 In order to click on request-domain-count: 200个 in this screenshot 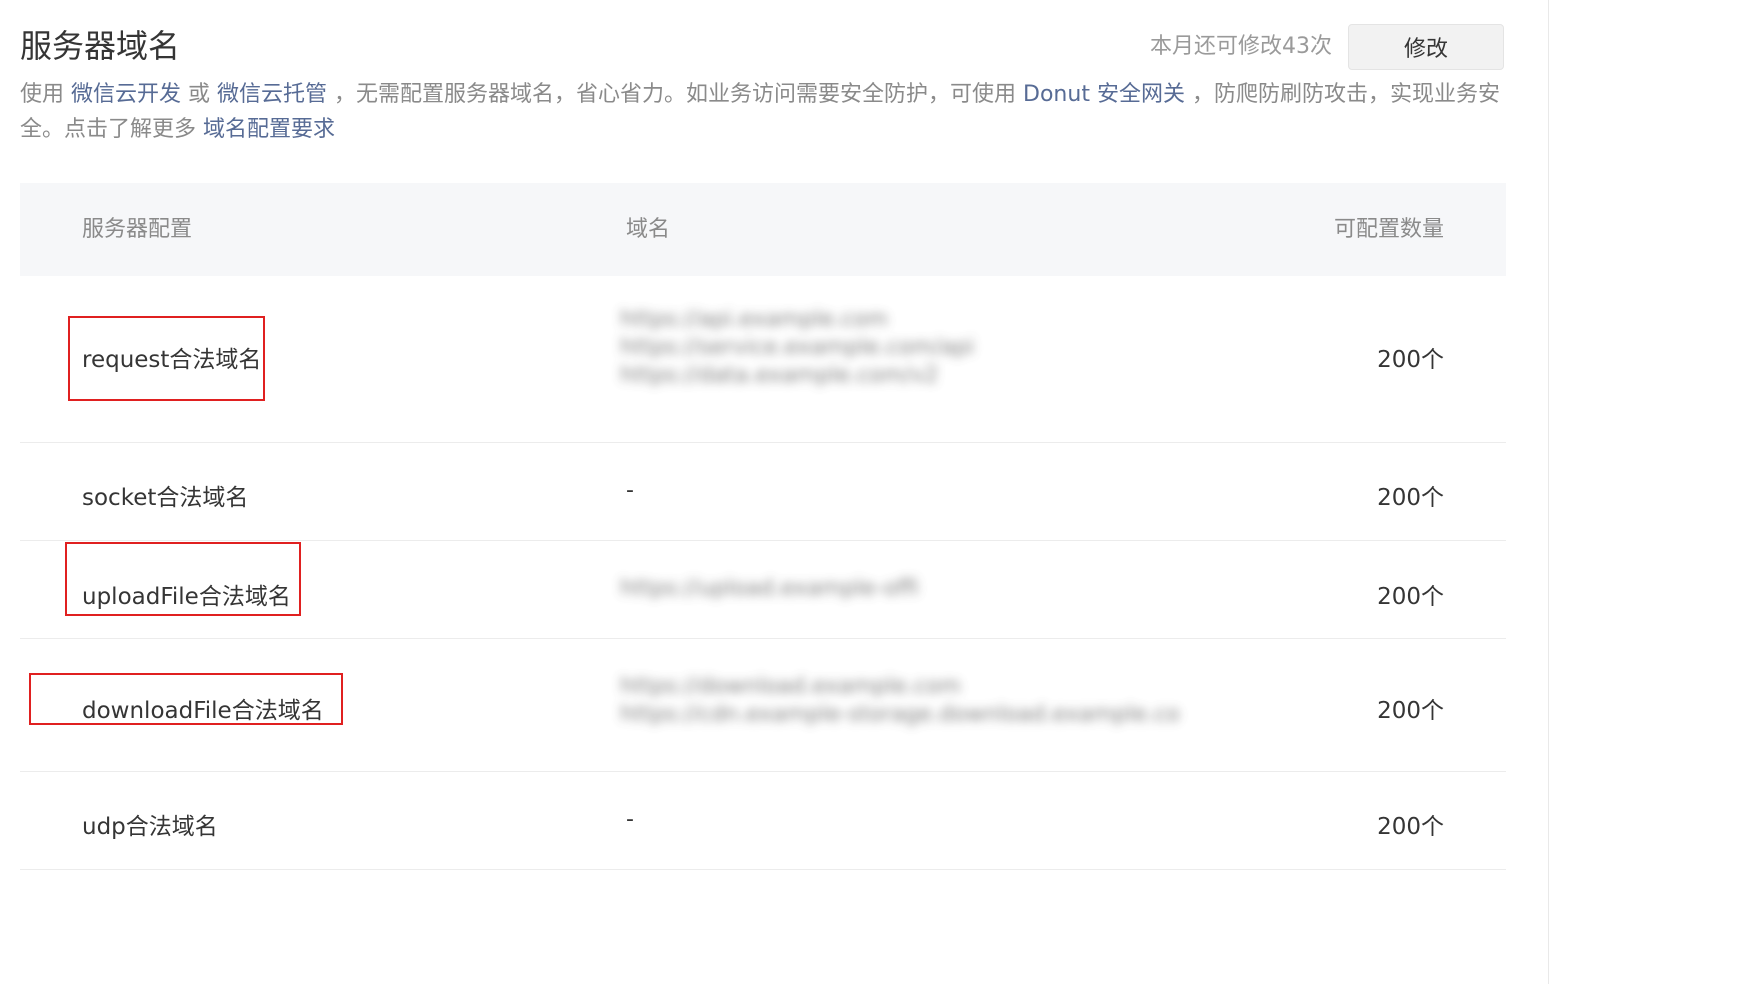, I will do `click(1410, 360)`.